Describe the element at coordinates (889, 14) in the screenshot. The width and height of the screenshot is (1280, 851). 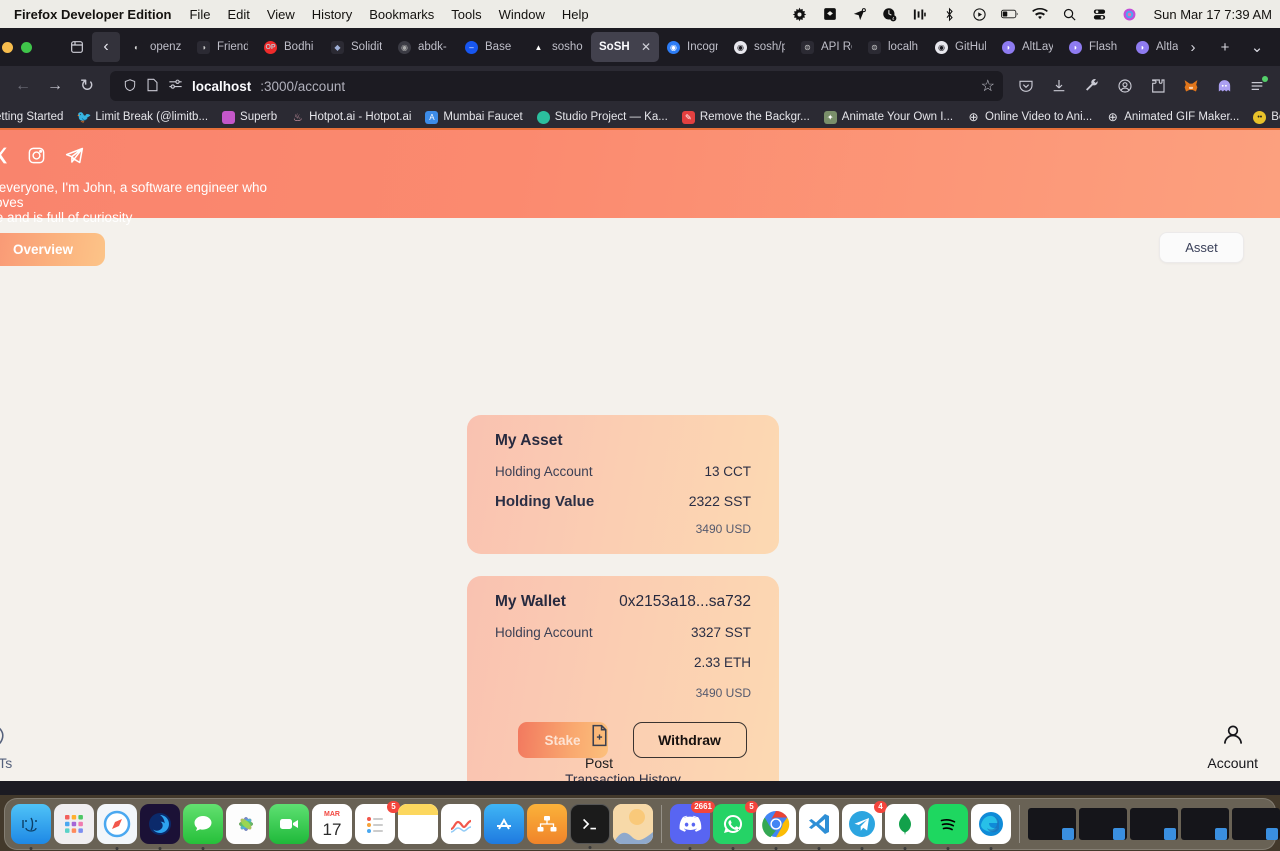
I see `timemachine-icon: 4` at that location.